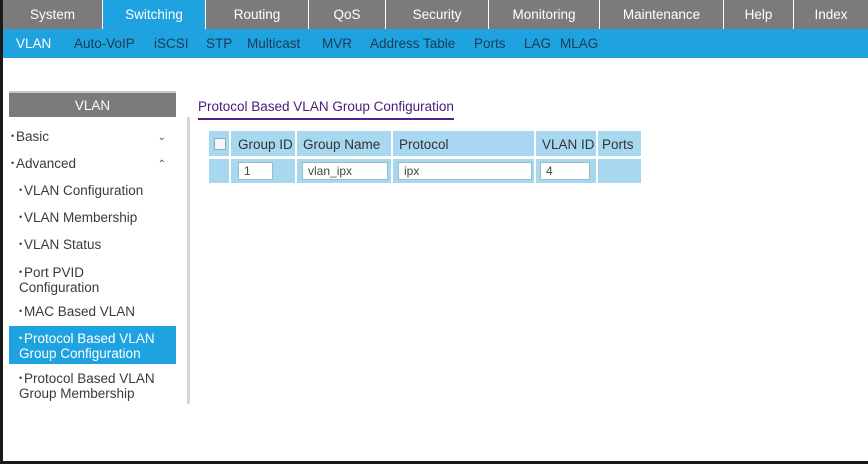 This screenshot has width=868, height=464. I want to click on vlan-id-cell: 4, so click(567, 171).